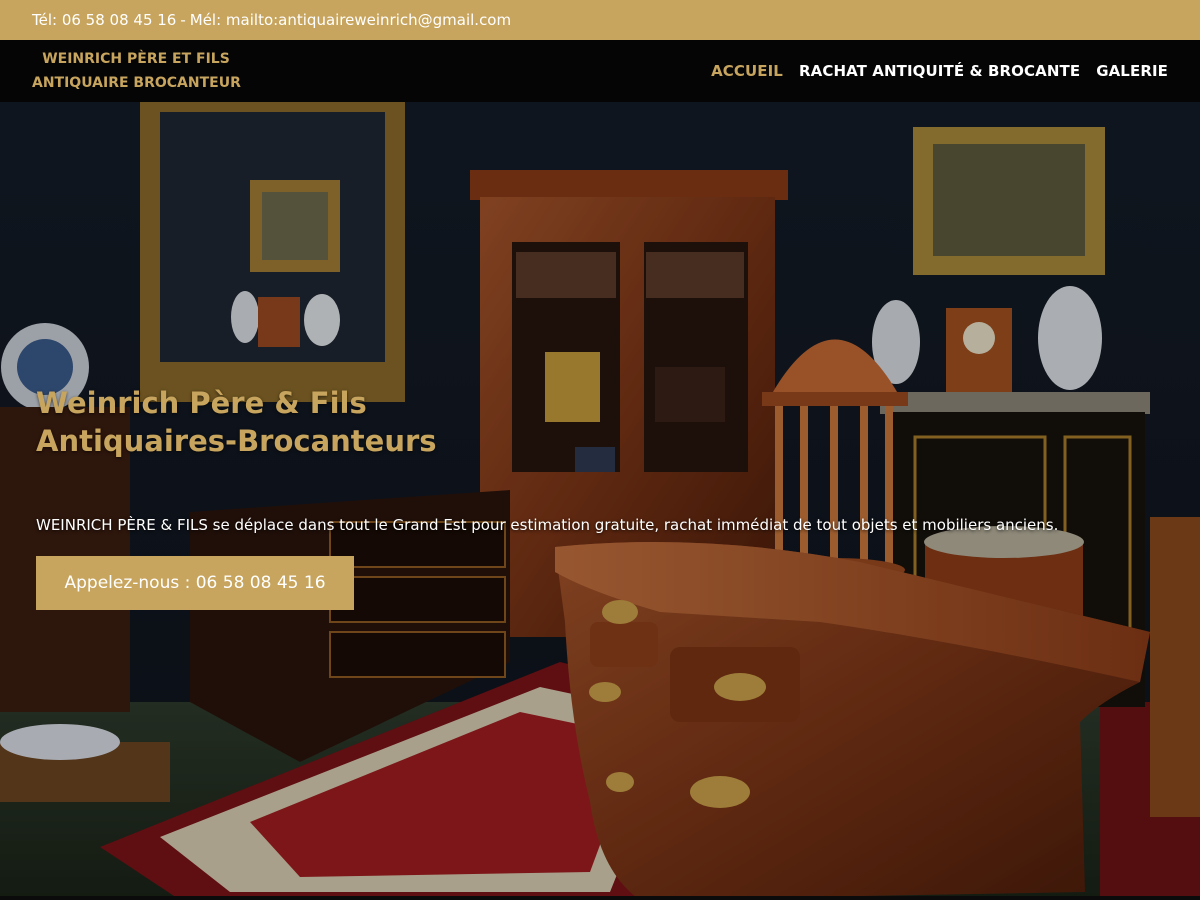 The image size is (1200, 900). Describe the element at coordinates (201, 403) in the screenshot. I see `hero-title-line-1: Weinrich Père & Fils` at that location.